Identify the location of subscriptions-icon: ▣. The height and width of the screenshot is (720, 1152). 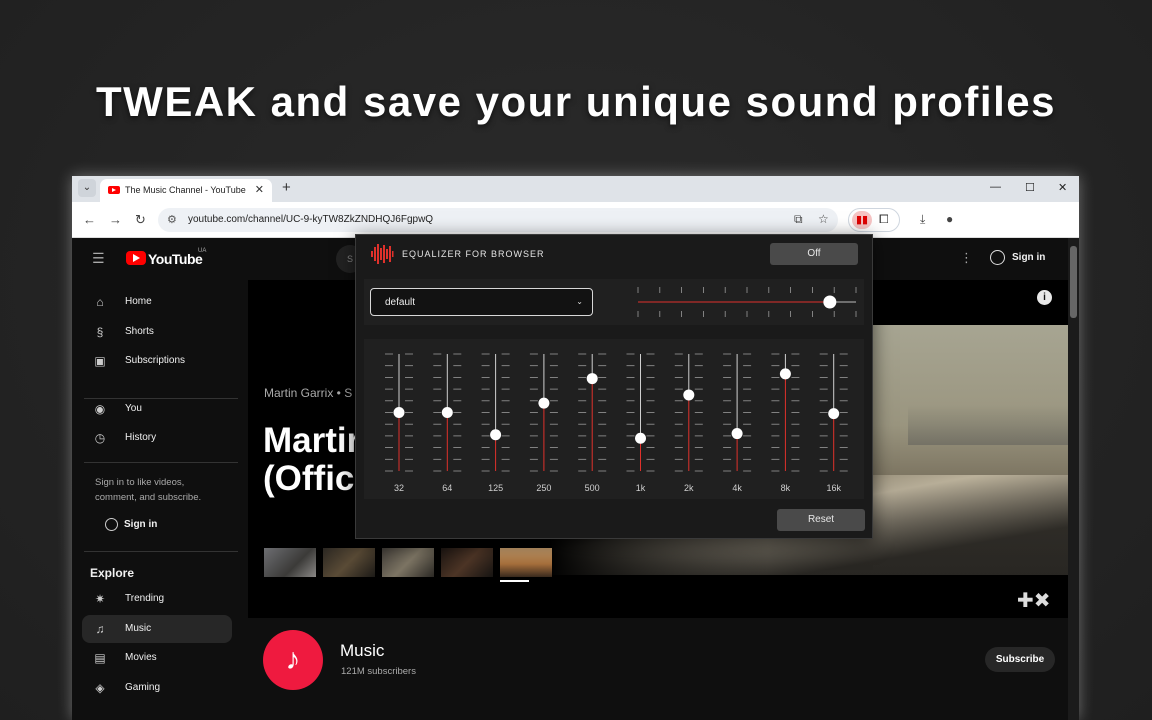
(100, 361).